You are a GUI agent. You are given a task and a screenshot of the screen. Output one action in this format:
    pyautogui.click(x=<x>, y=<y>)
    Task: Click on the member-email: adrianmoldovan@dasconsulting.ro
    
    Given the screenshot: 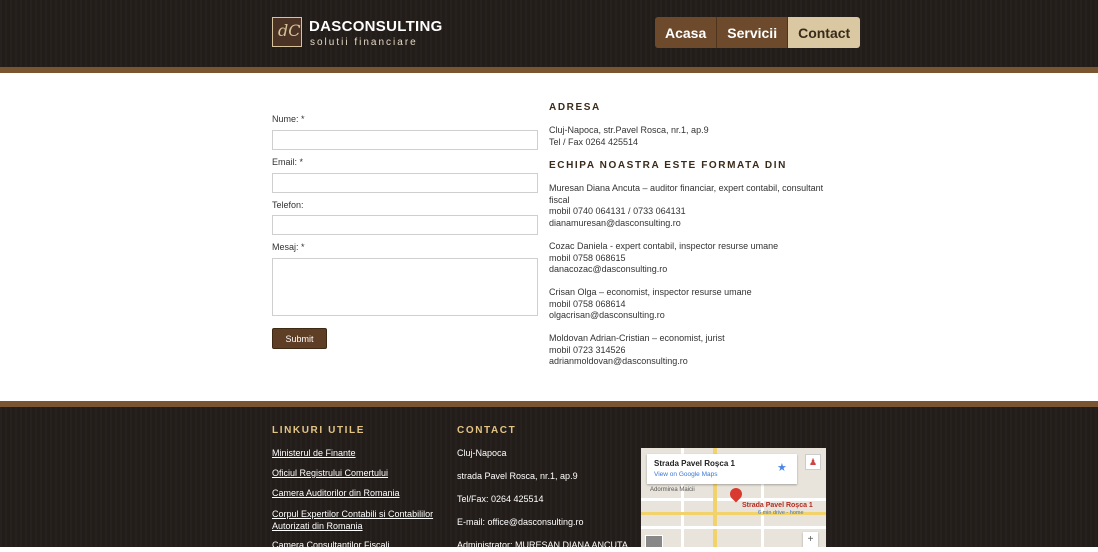 What is the action you would take?
    pyautogui.click(x=691, y=362)
    